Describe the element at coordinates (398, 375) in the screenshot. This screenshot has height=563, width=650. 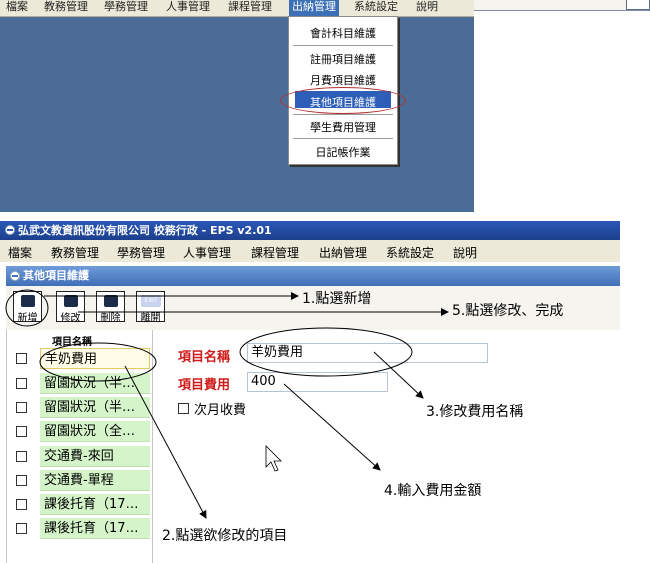
I see `arrow-step3` at that location.